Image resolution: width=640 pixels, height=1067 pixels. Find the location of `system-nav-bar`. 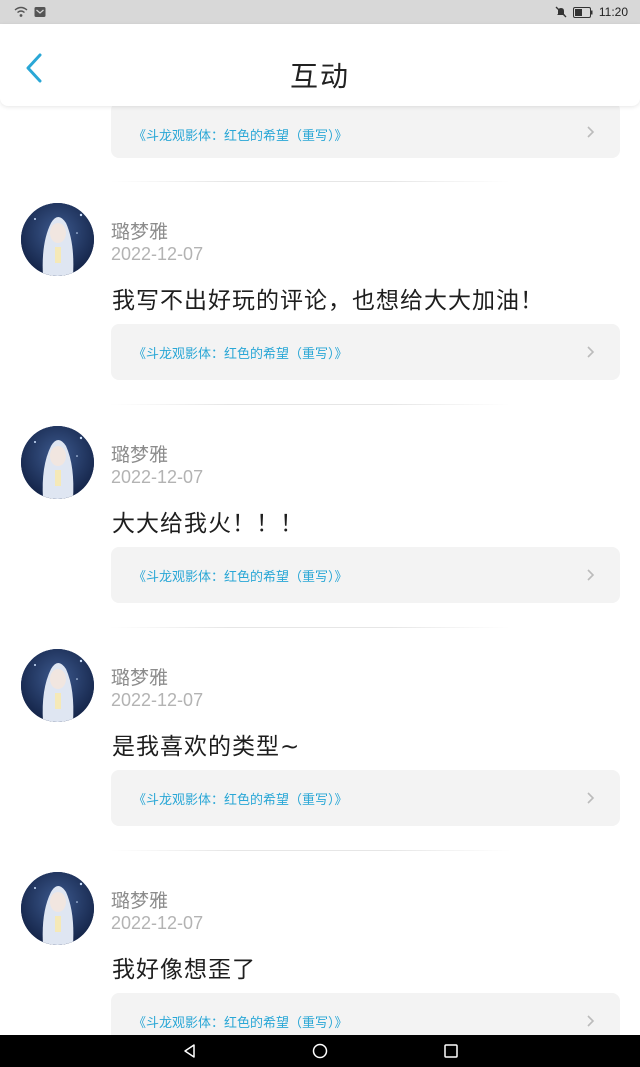

system-nav-bar is located at coordinates (320, 1051).